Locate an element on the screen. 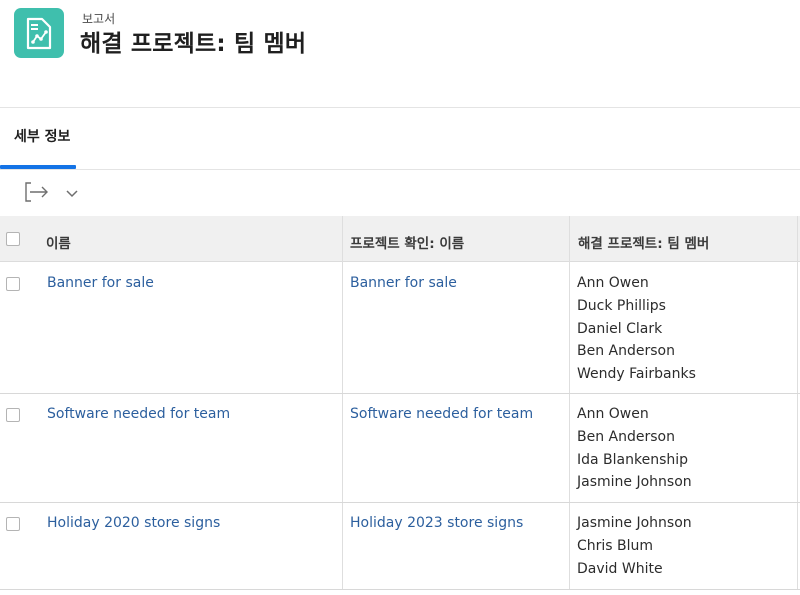 This screenshot has width=800, height=595. row-project-link: Software needed for team is located at coordinates (441, 414).